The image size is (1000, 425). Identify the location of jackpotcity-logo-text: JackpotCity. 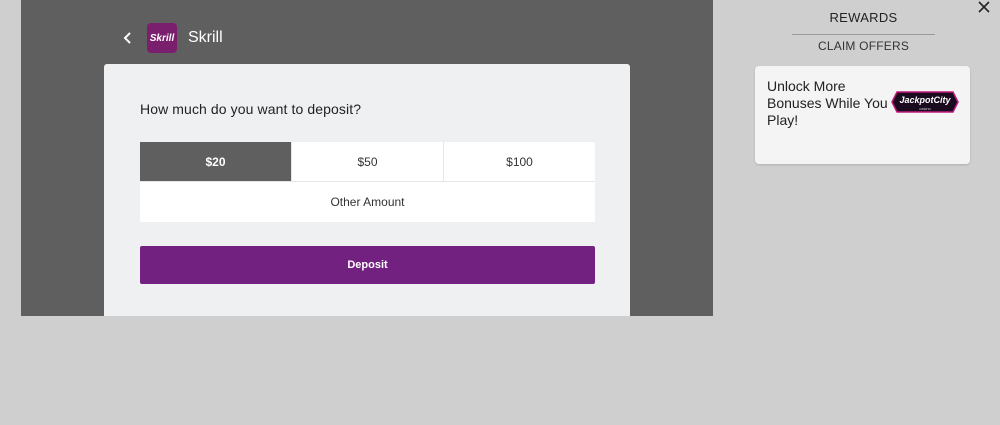
(925, 100).